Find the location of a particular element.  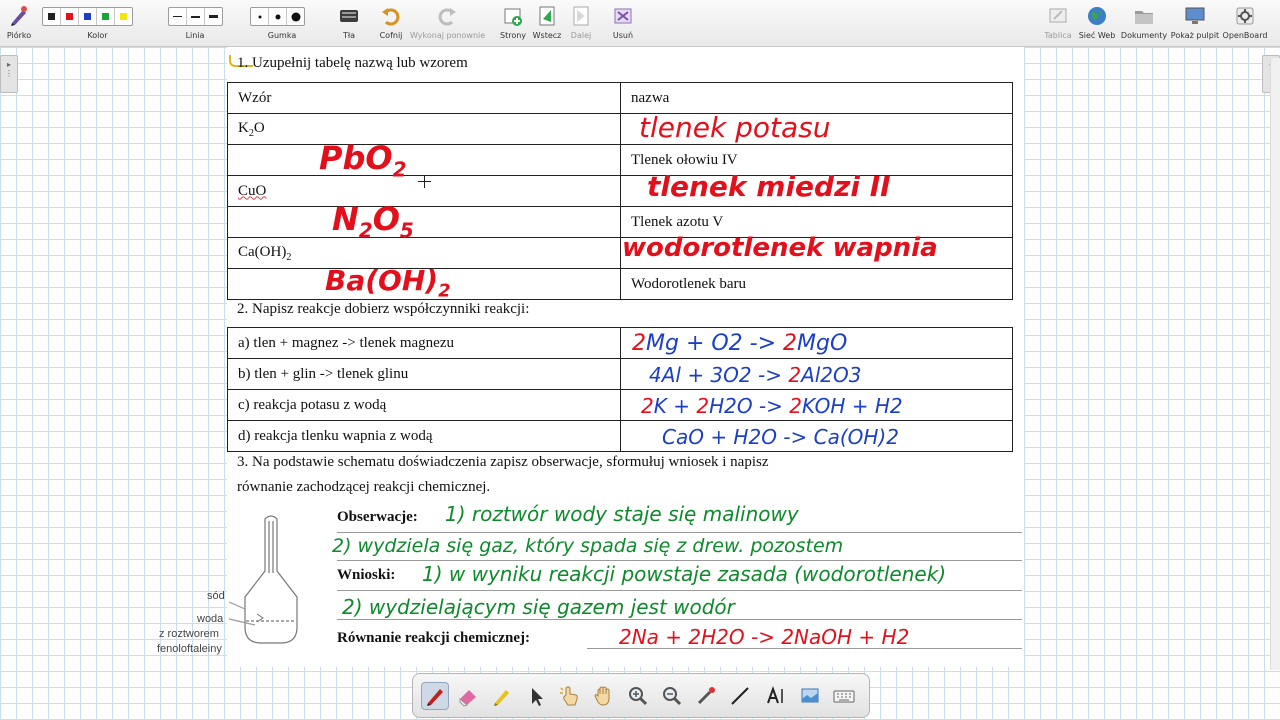

eraser-medium-option is located at coordinates (278, 16).